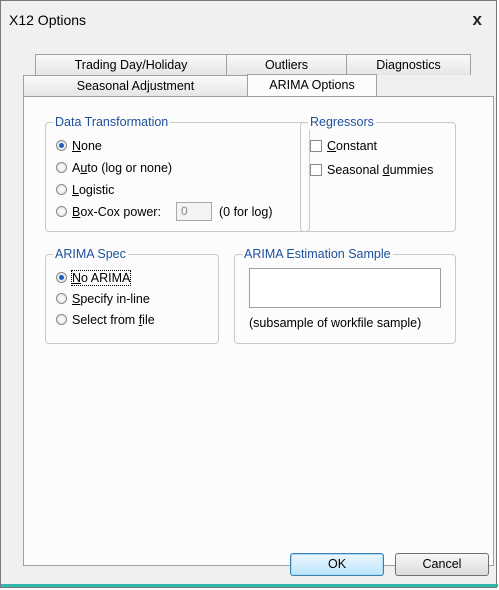 The width and height of the screenshot is (499, 590). Describe the element at coordinates (90, 254) in the screenshot. I see `arima-spec-title: ARIMA Spec` at that location.